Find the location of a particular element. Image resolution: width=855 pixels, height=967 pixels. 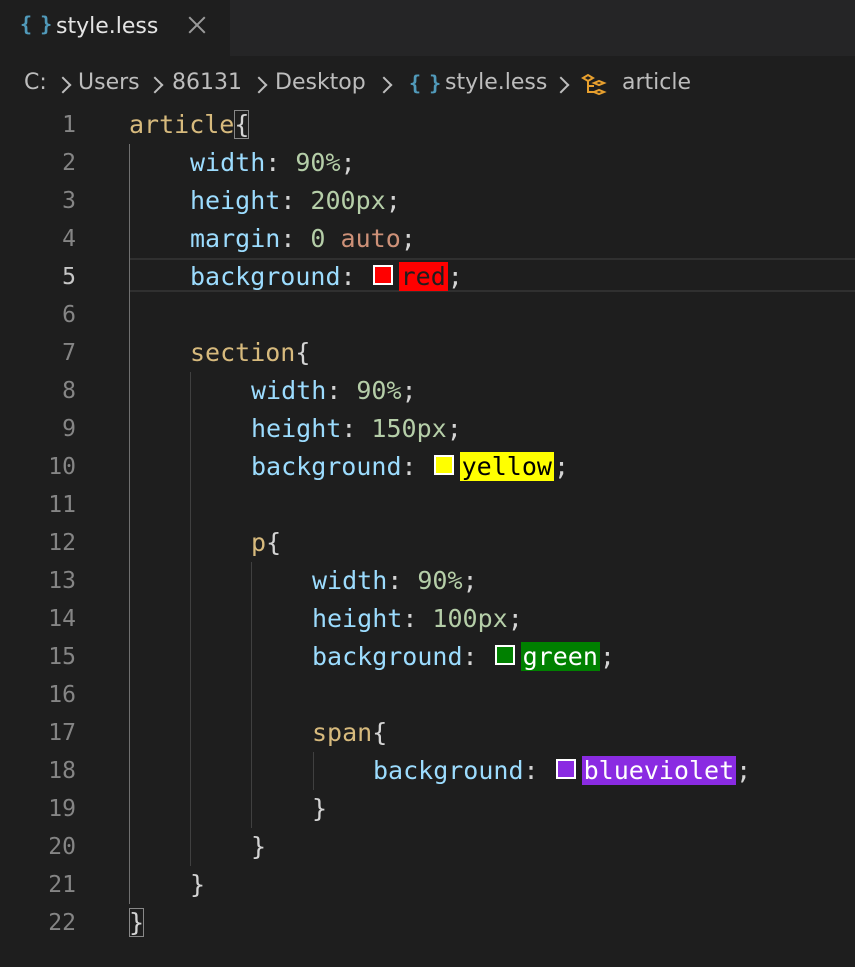

code-content: margin: 0 auto; is located at coordinates (303, 238).